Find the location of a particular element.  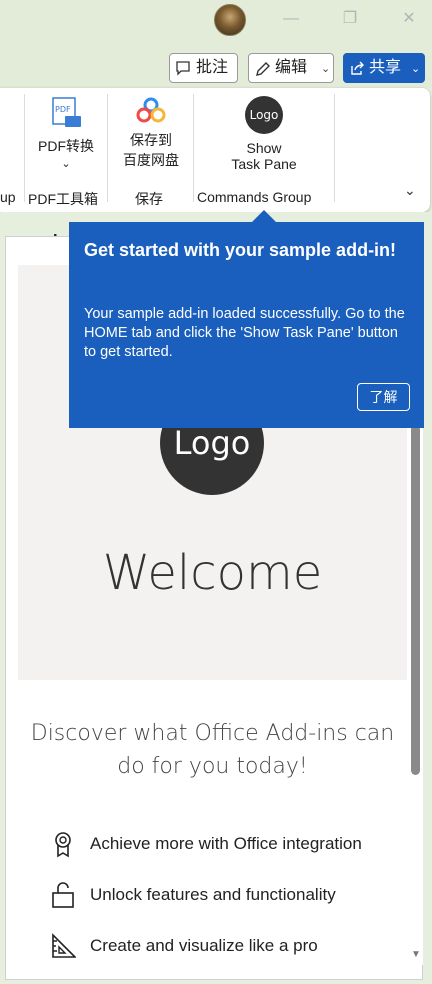

feature-label: Achieve more with Office integration is located at coordinates (226, 843).